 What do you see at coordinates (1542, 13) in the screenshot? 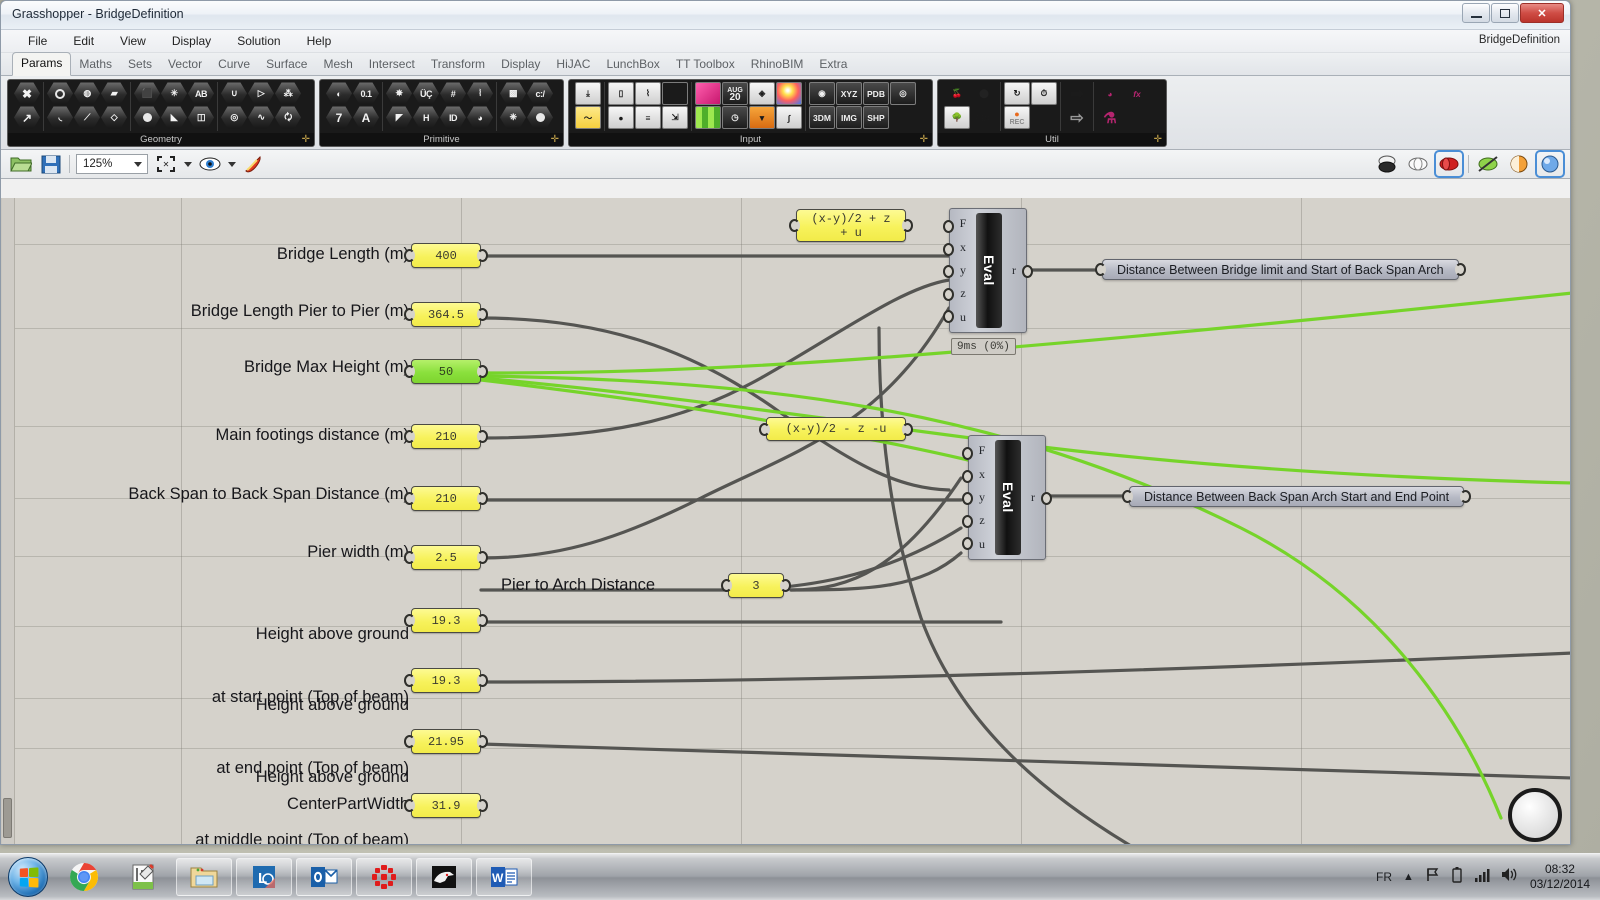
I see `close-button: ✕` at bounding box center [1542, 13].